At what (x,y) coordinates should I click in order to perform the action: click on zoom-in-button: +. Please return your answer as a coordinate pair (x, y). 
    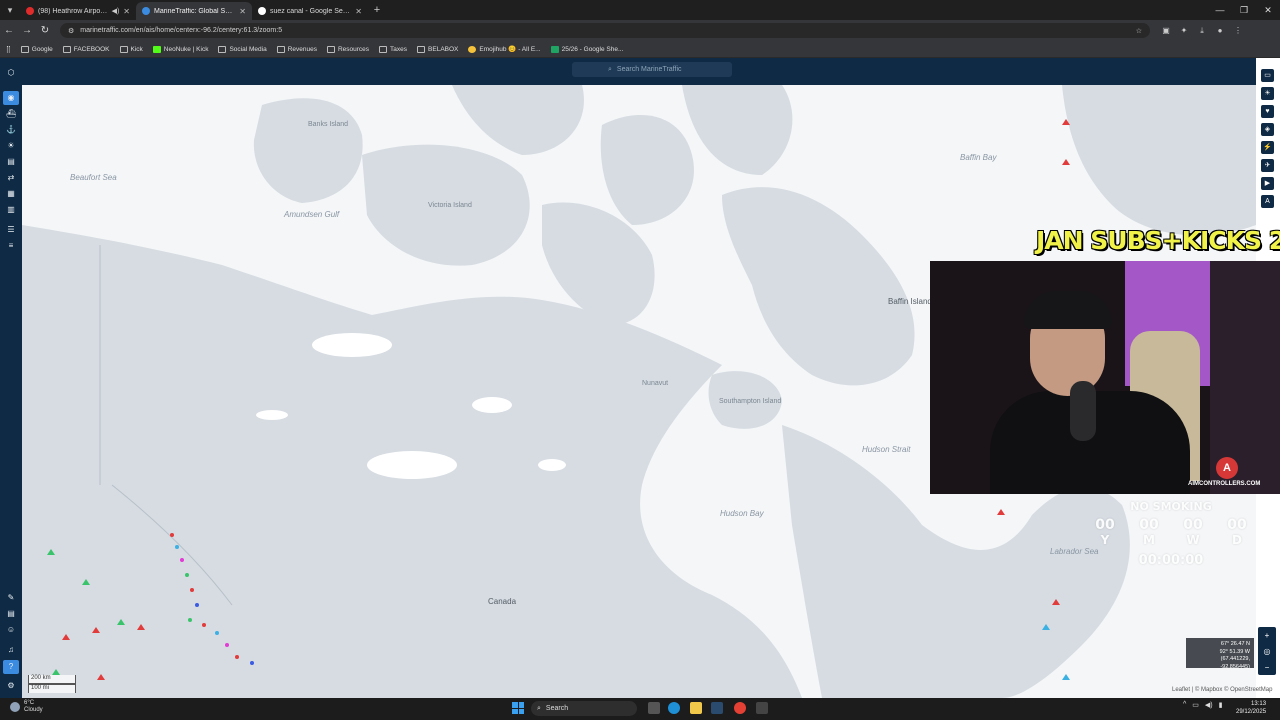
    Looking at the image, I should click on (1267, 635).